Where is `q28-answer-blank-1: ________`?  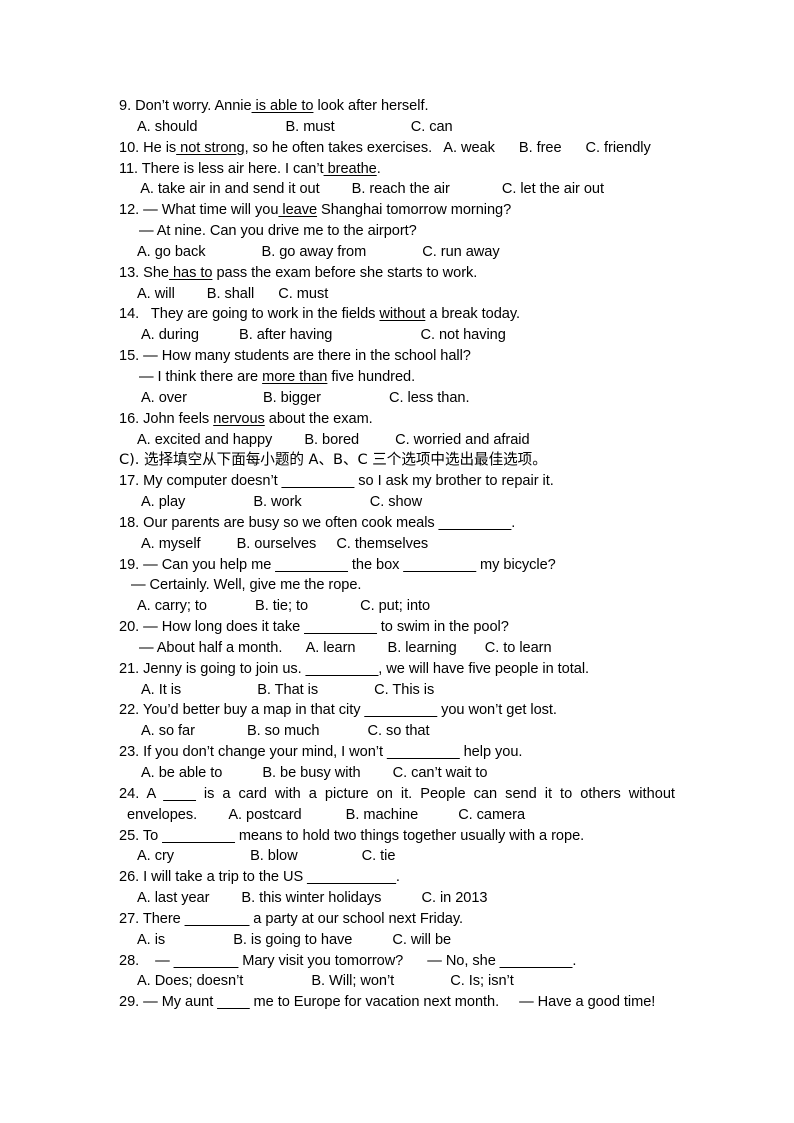
q28-answer-blank-1: ________ is located at coordinates (206, 960).